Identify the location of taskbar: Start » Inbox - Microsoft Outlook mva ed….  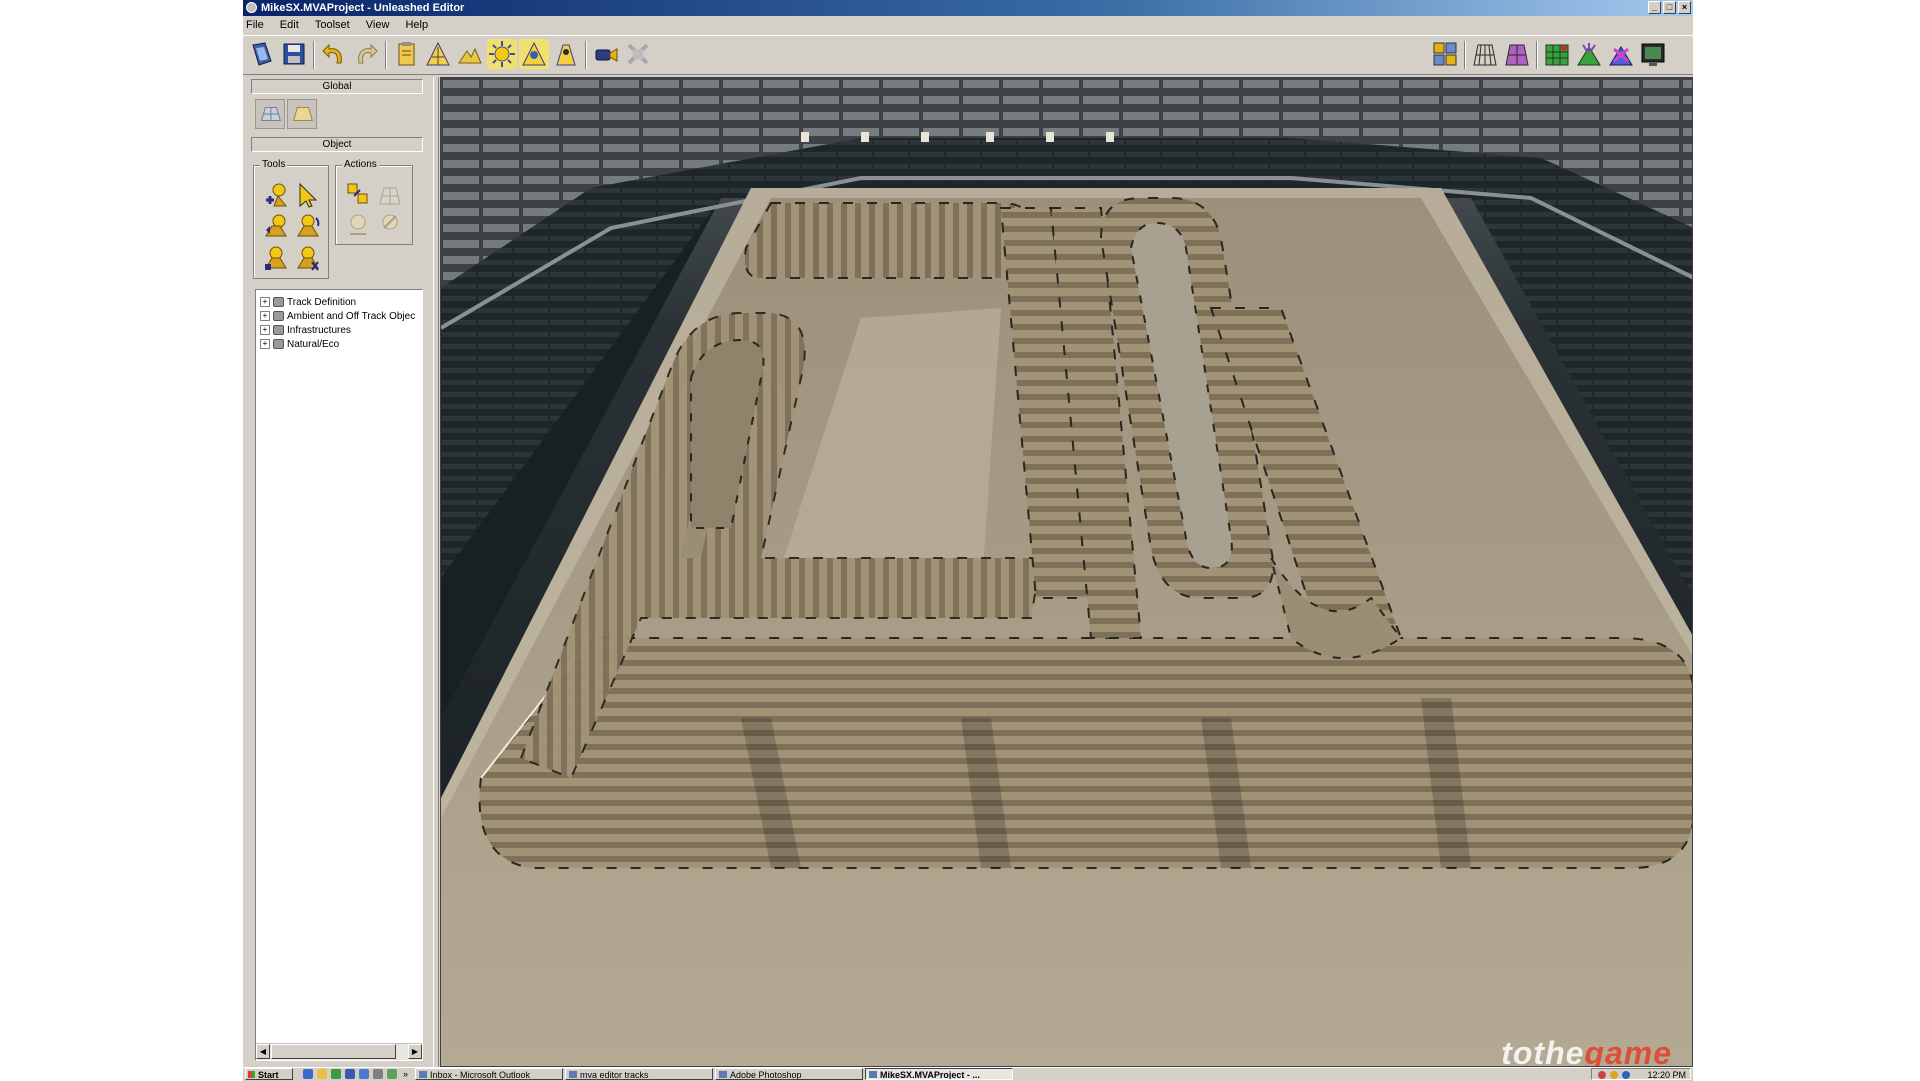
(968, 1074).